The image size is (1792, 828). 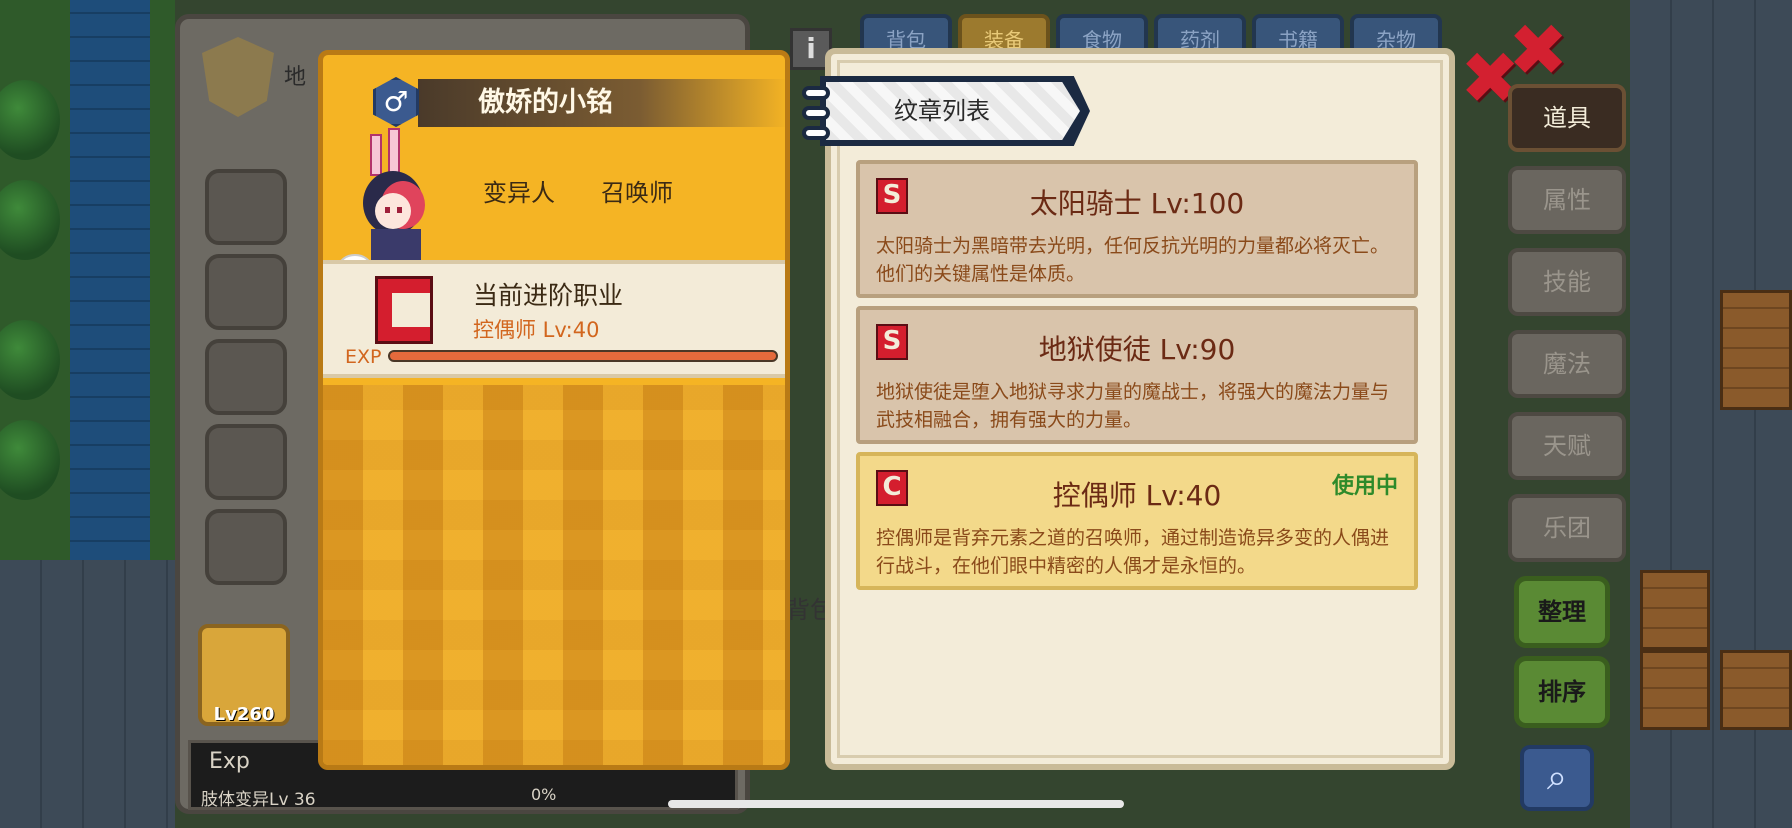 I want to click on exp-tag: EXP, so click(x=363, y=357).